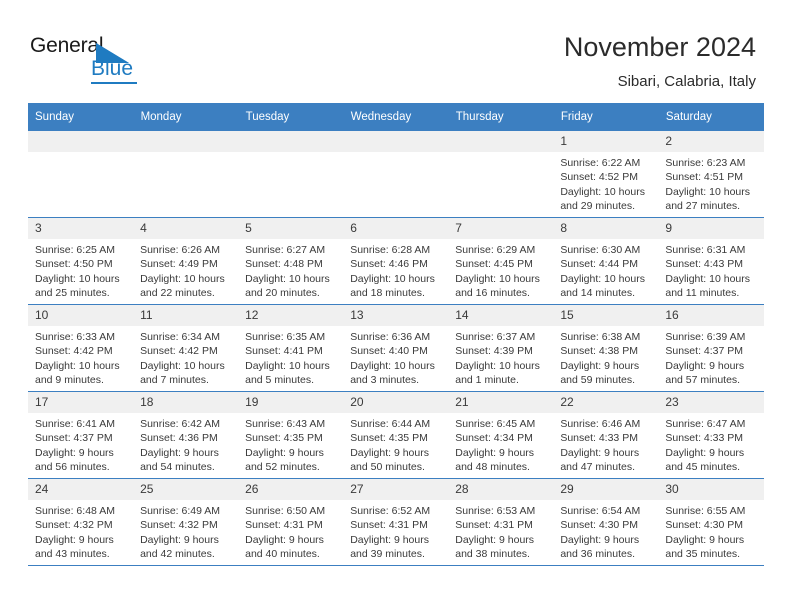  I want to click on sunrise-text: Sunrise: 6:42 AM, so click(180, 424).